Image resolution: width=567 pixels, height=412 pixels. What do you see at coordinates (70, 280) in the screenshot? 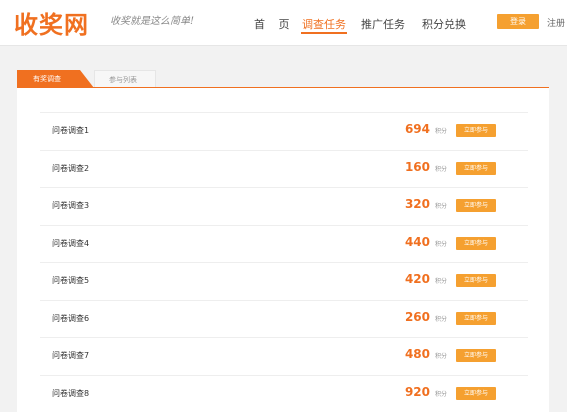
I see `survey-title: 问卷调查5` at bounding box center [70, 280].